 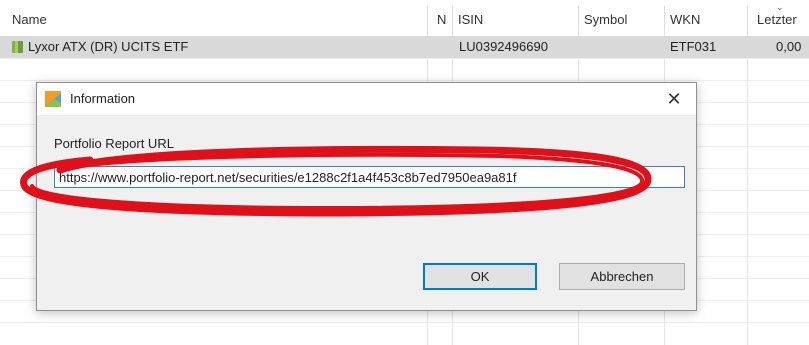 I want to click on dialog-title: Information, so click(x=103, y=98).